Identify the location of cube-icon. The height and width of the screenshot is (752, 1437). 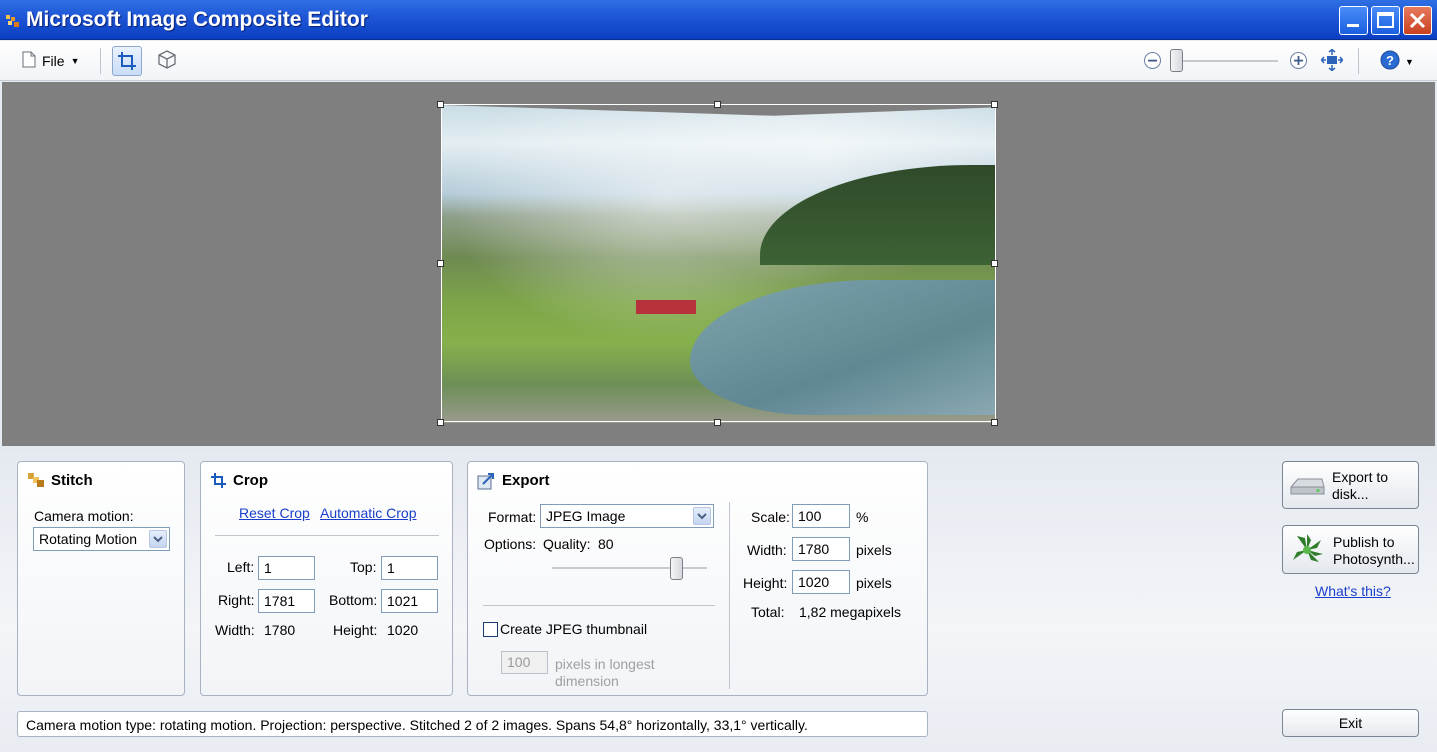
(167, 59).